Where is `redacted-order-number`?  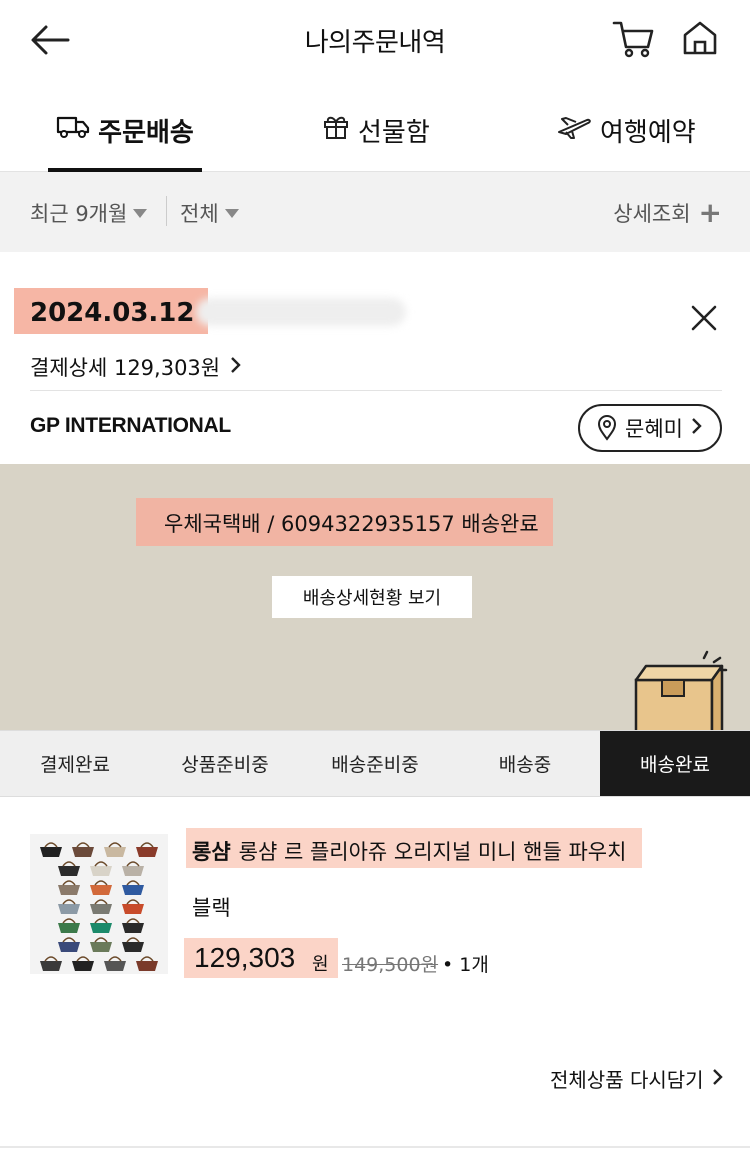 redacted-order-number is located at coordinates (301, 312).